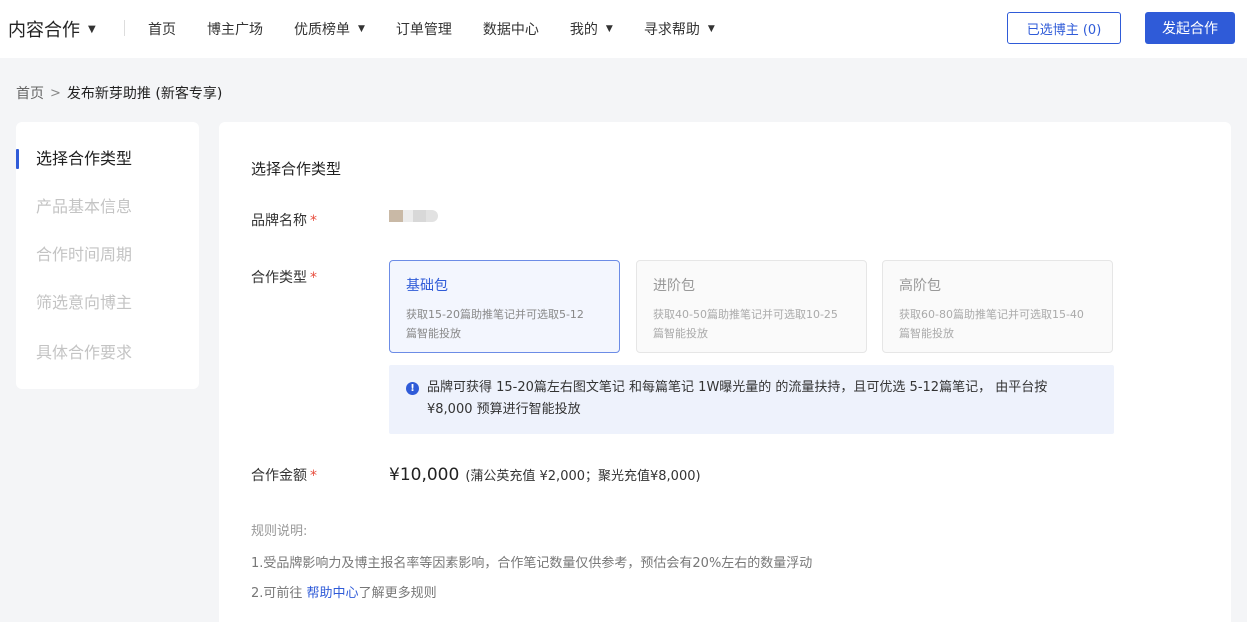 The image size is (1247, 622). I want to click on step-requirements: 具体合作要求, so click(107, 353).